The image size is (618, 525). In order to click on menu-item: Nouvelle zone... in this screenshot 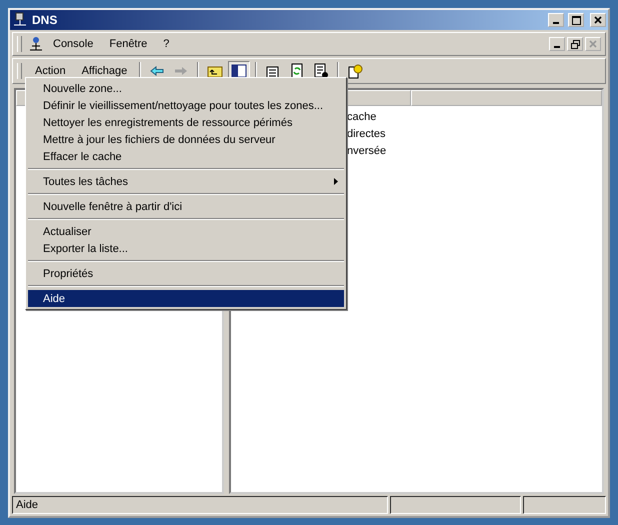, I will do `click(186, 88)`.